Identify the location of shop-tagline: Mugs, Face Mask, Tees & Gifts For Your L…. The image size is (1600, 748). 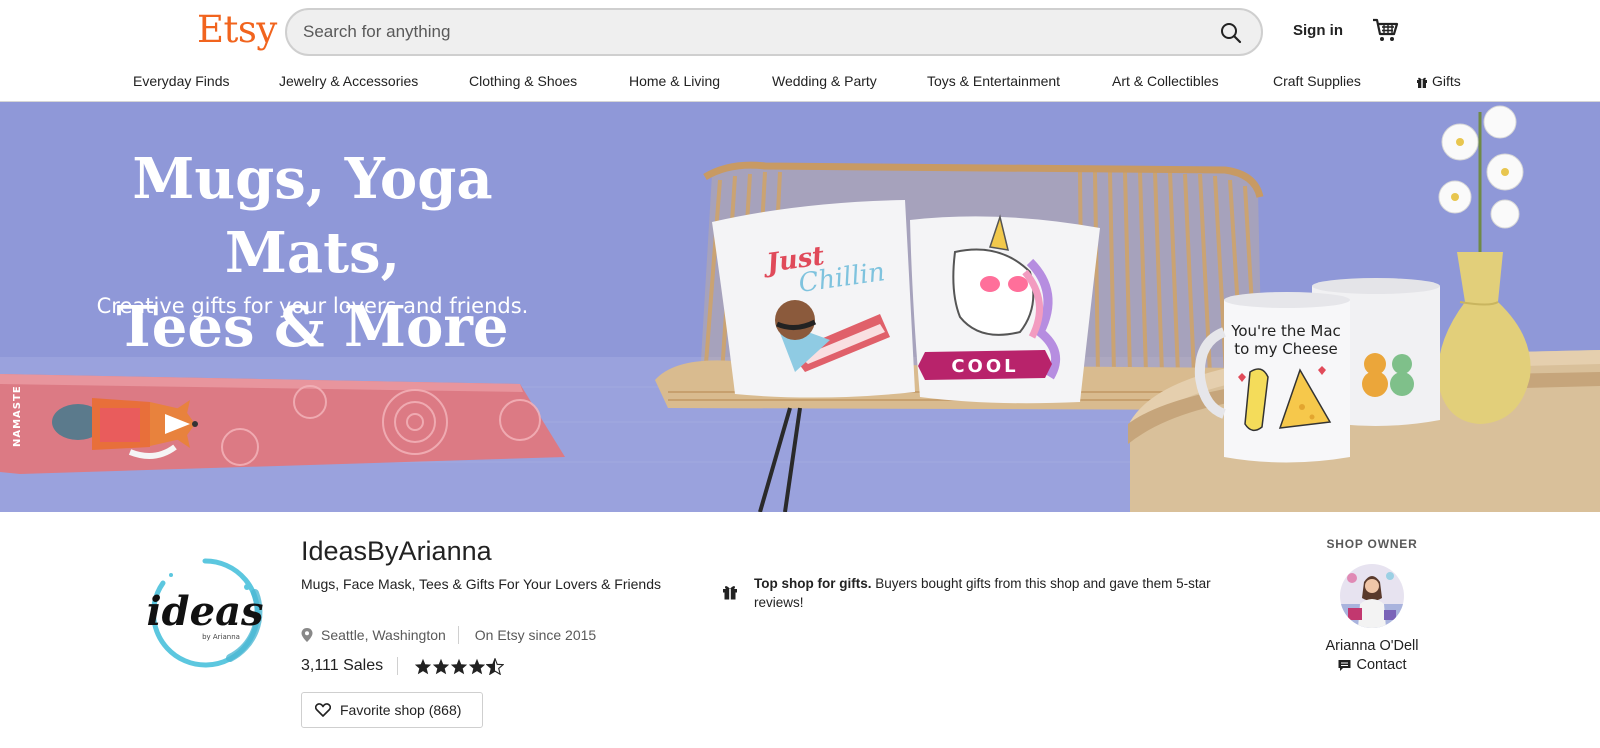
(481, 584).